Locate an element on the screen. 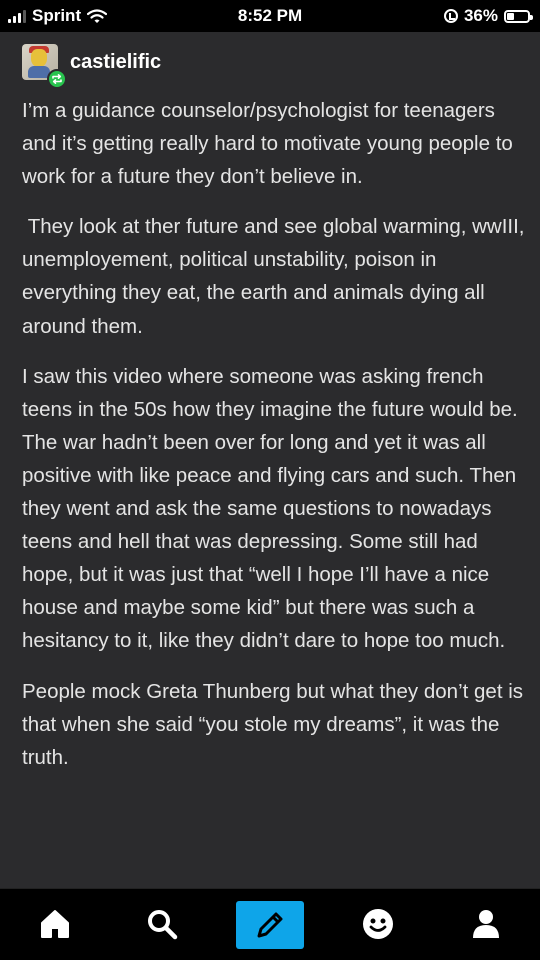 Image resolution: width=540 pixels, height=960 pixels. battery-icon is located at coordinates (518, 16).